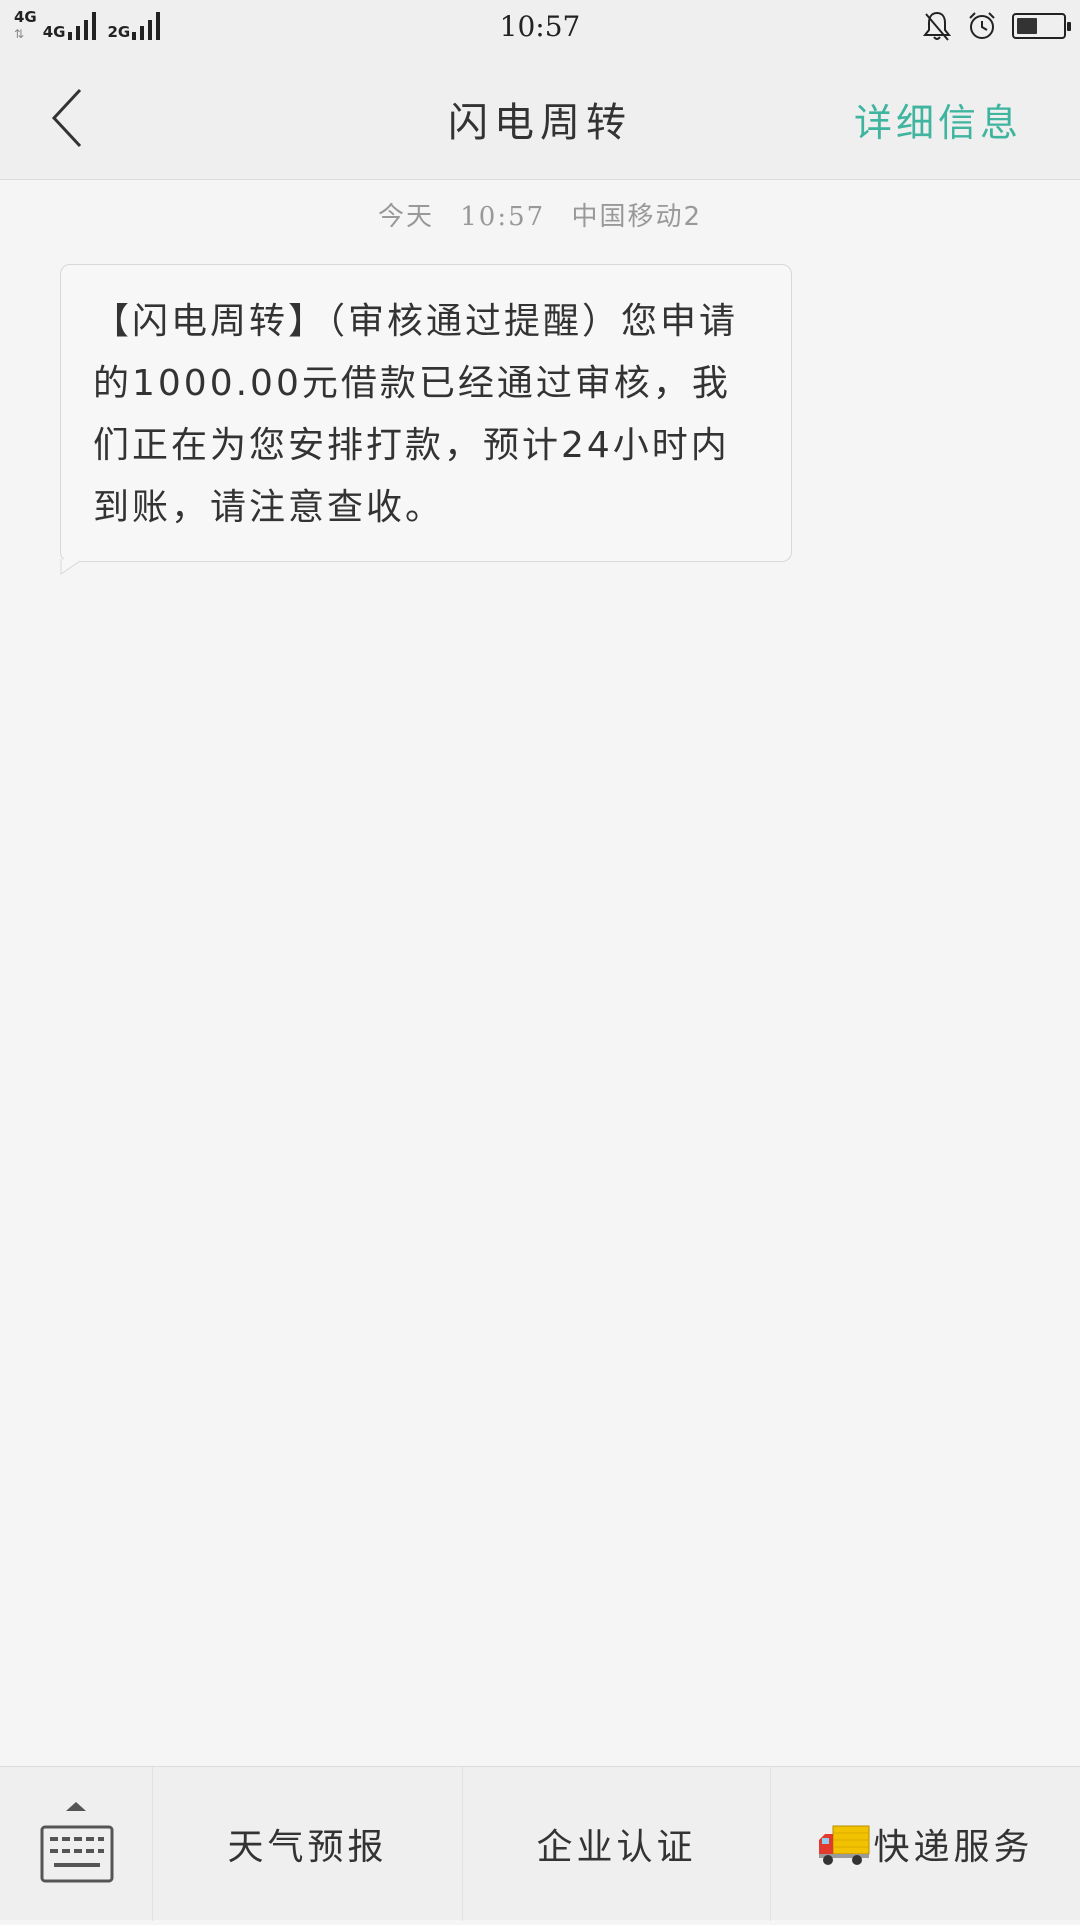 This screenshot has height=1925, width=1080. Describe the element at coordinates (982, 25) in the screenshot. I see `alarm-icon` at that location.